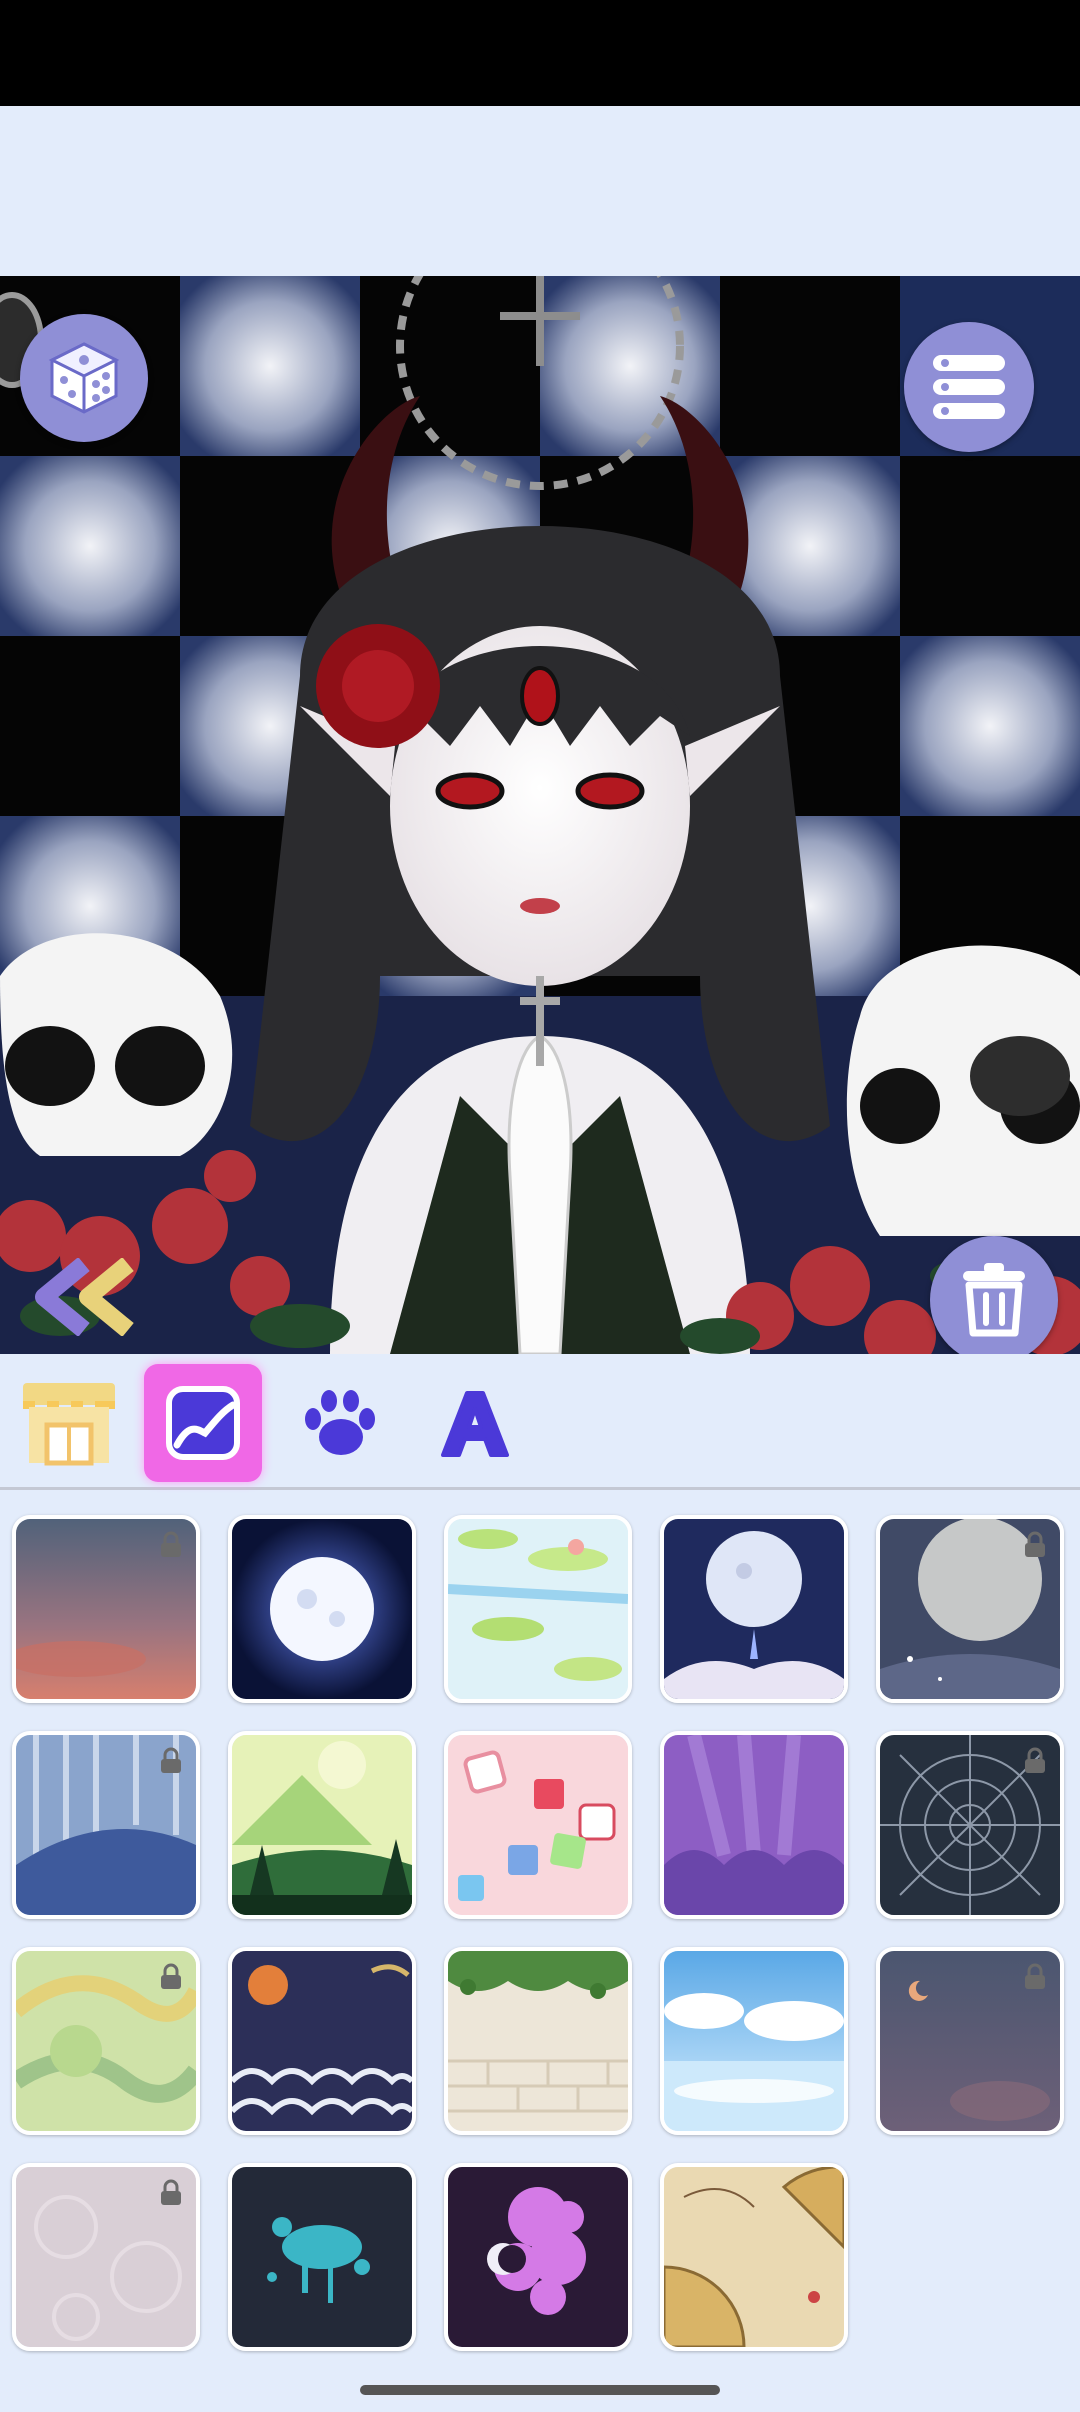 This screenshot has height=2412, width=1080. I want to click on shop-icon, so click(69, 1424).